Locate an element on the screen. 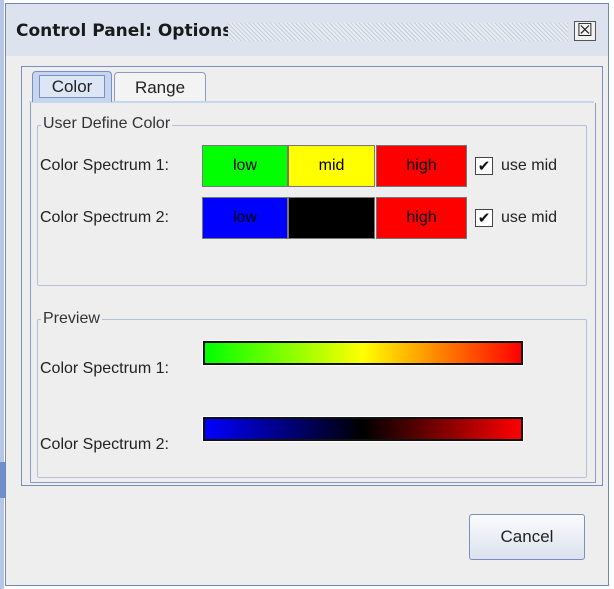 The height and width of the screenshot is (589, 614). background-edge is located at coordinates (2, 294).